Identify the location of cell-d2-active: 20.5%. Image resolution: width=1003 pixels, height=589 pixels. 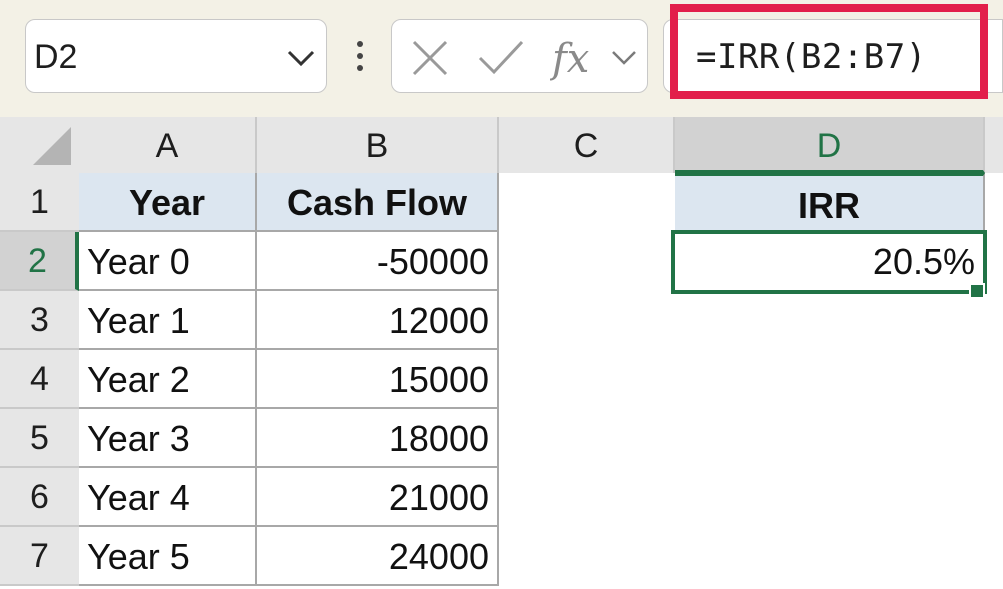
(829, 262).